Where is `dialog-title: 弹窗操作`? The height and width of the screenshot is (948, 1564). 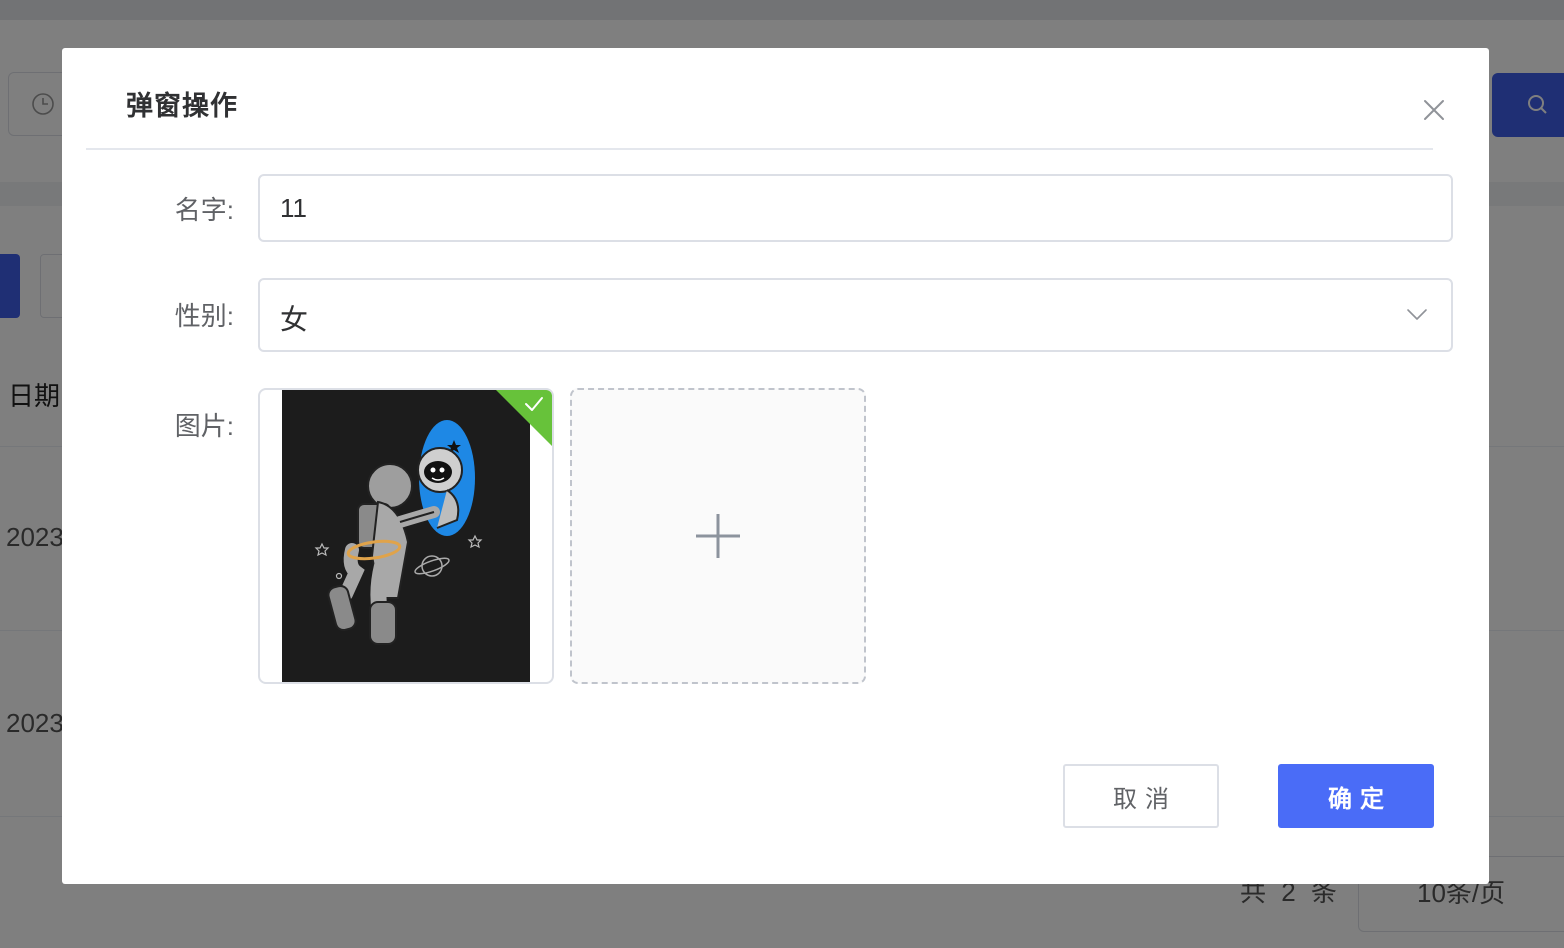 dialog-title: 弹窗操作 is located at coordinates (182, 106).